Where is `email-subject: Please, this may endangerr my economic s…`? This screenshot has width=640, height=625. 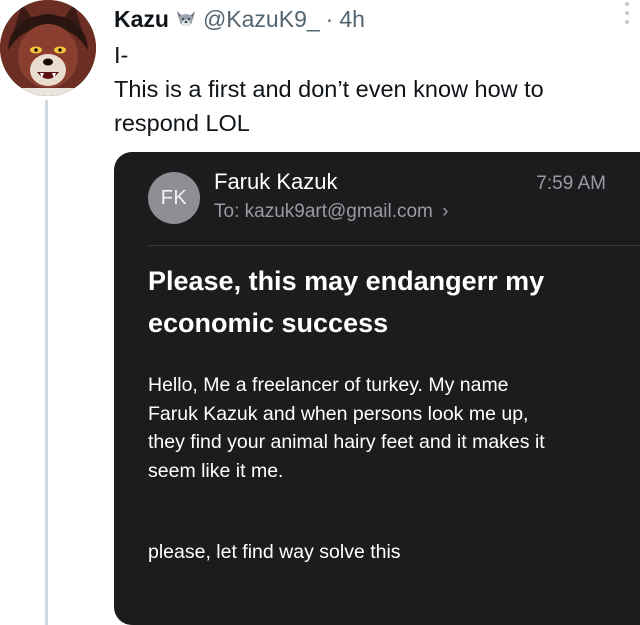
email-subject: Please, this may endangerr my economic s… is located at coordinates (383, 302).